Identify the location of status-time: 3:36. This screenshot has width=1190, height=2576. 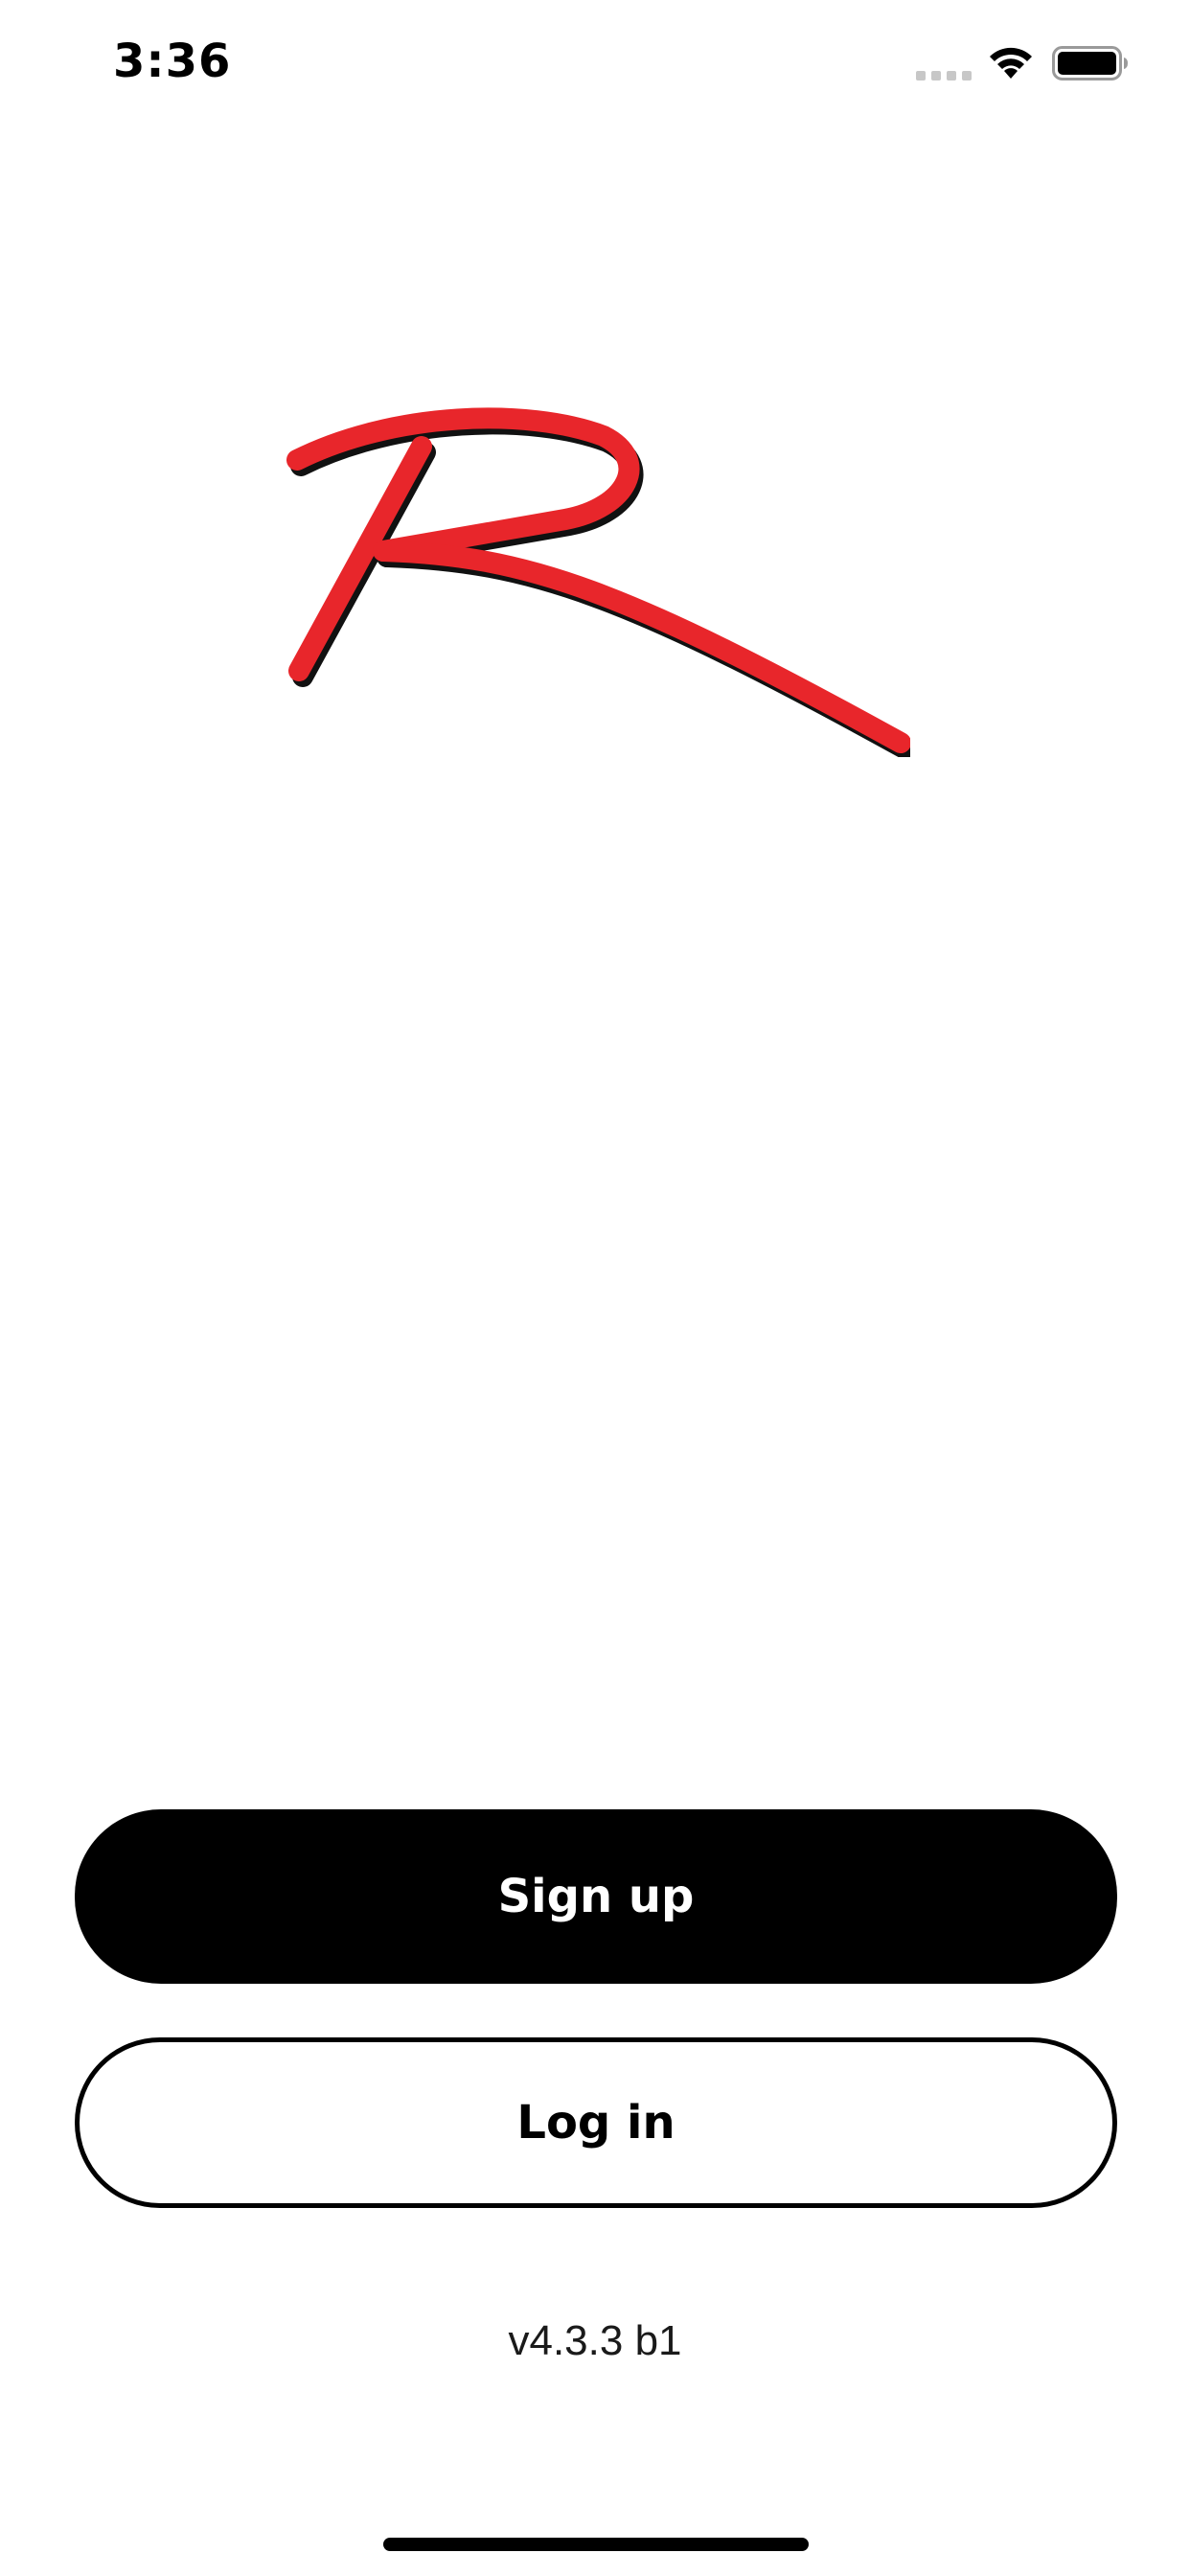
(172, 61).